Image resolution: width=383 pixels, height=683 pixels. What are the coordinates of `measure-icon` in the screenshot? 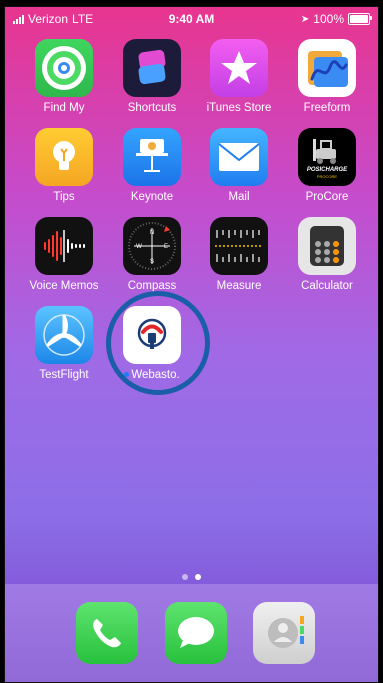 It's located at (239, 246).